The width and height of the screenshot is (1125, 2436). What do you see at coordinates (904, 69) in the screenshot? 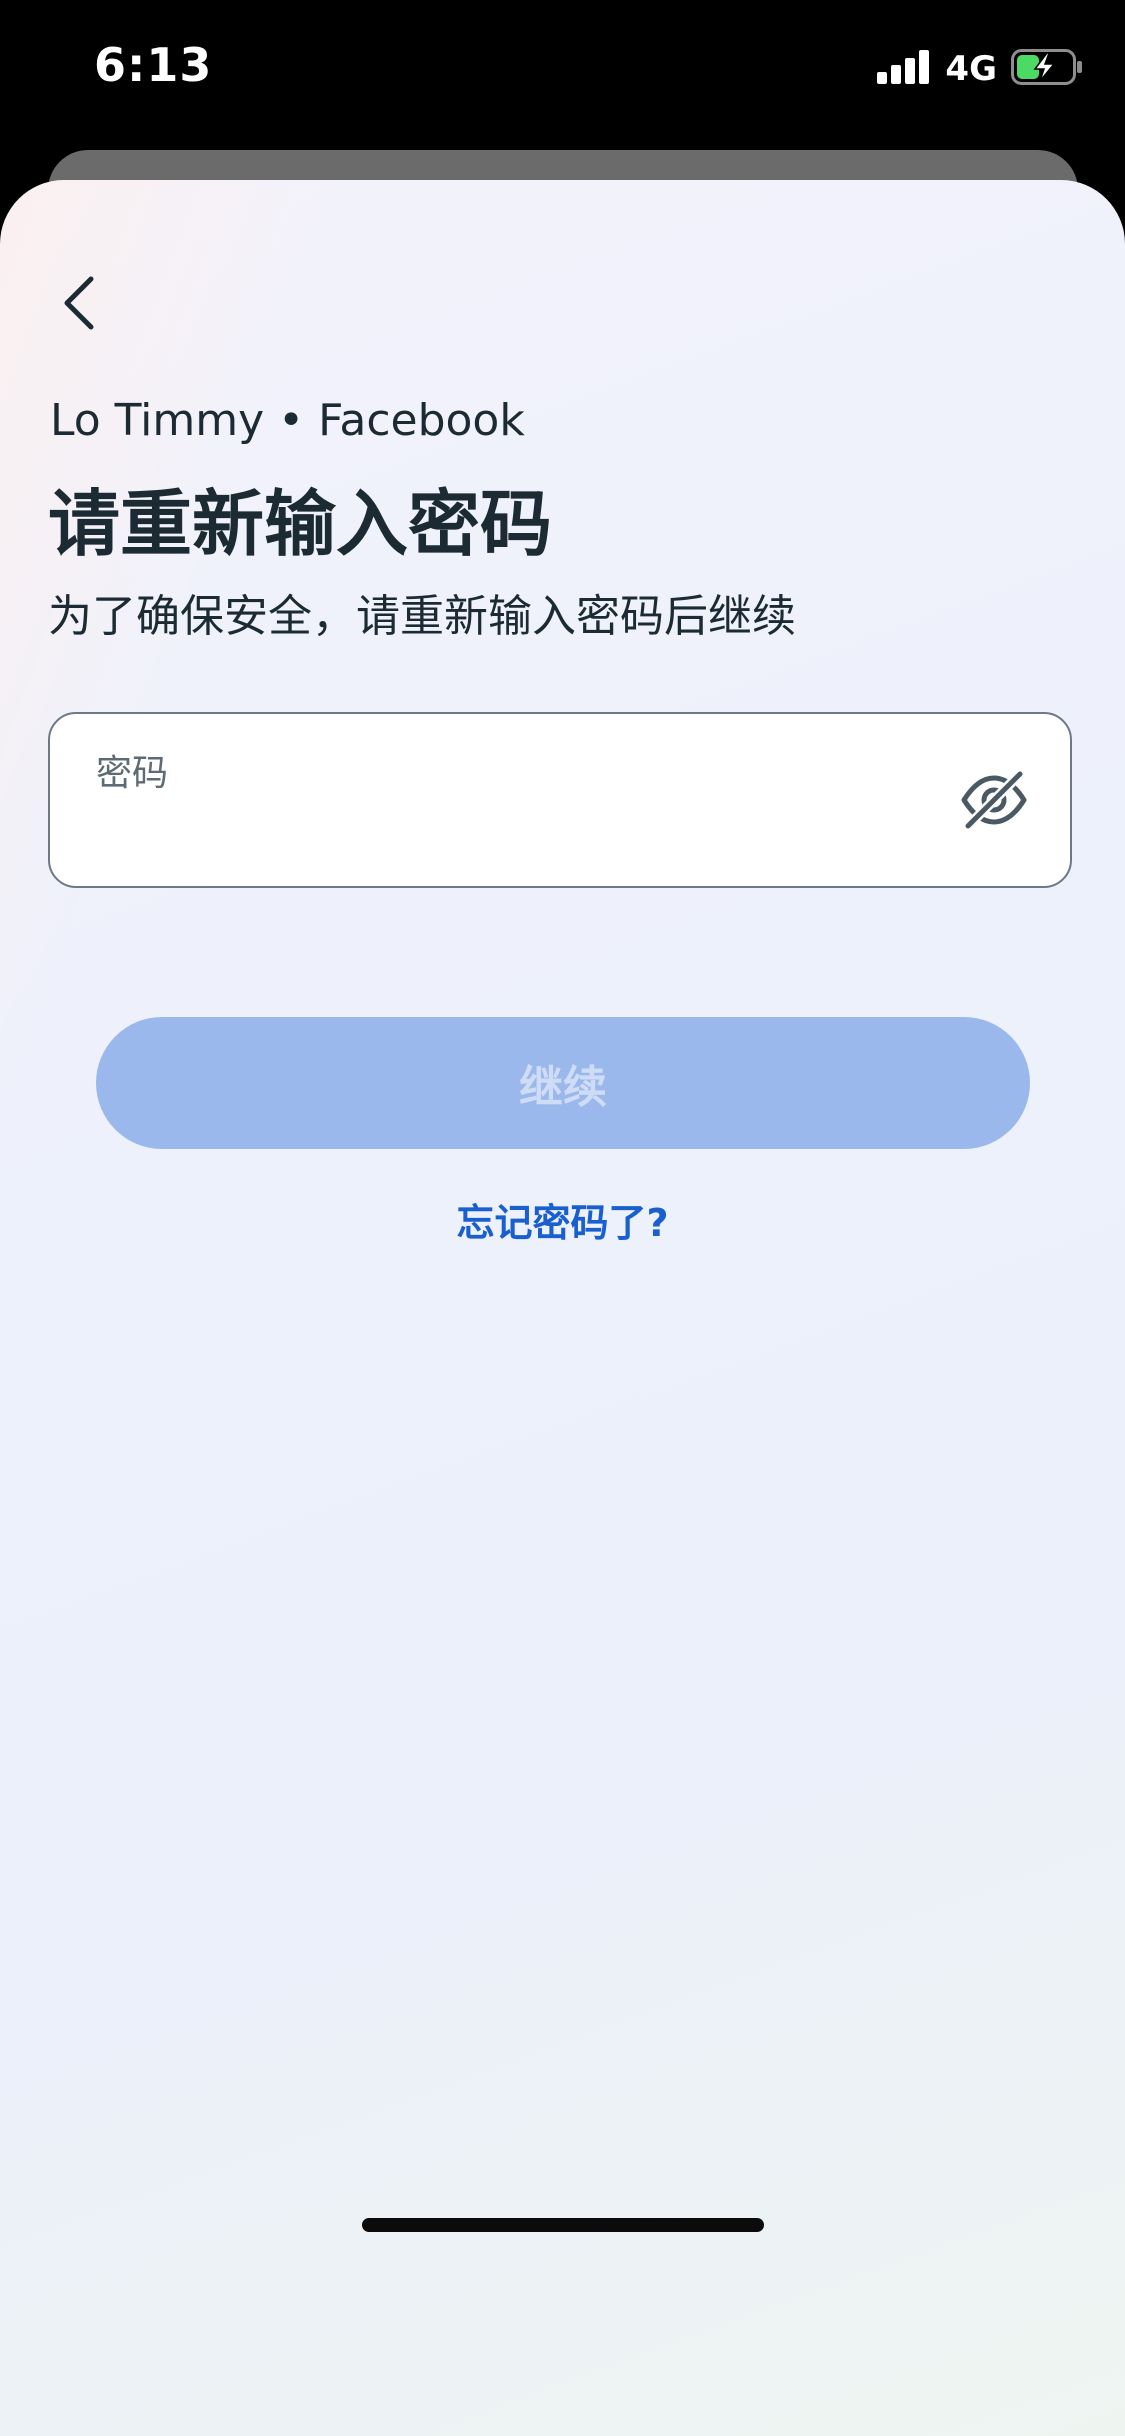
I see `signal-bars-icon` at bounding box center [904, 69].